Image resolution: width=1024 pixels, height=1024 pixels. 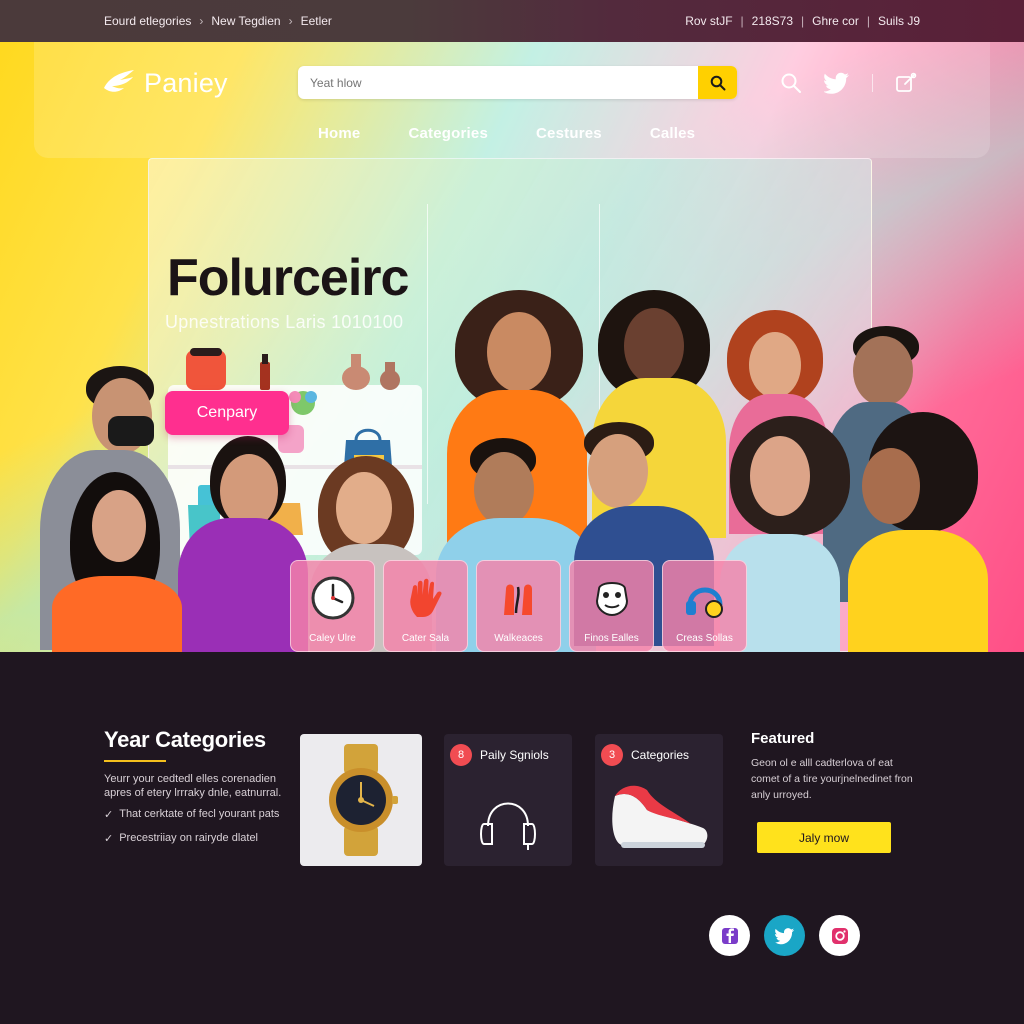 What do you see at coordinates (498, 82) in the screenshot?
I see `search-input` at bounding box center [498, 82].